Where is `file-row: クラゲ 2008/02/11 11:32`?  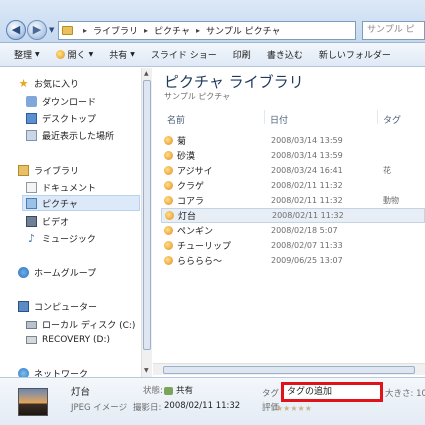 file-row: クラゲ 2008/02/11 11:32 is located at coordinates (293, 185).